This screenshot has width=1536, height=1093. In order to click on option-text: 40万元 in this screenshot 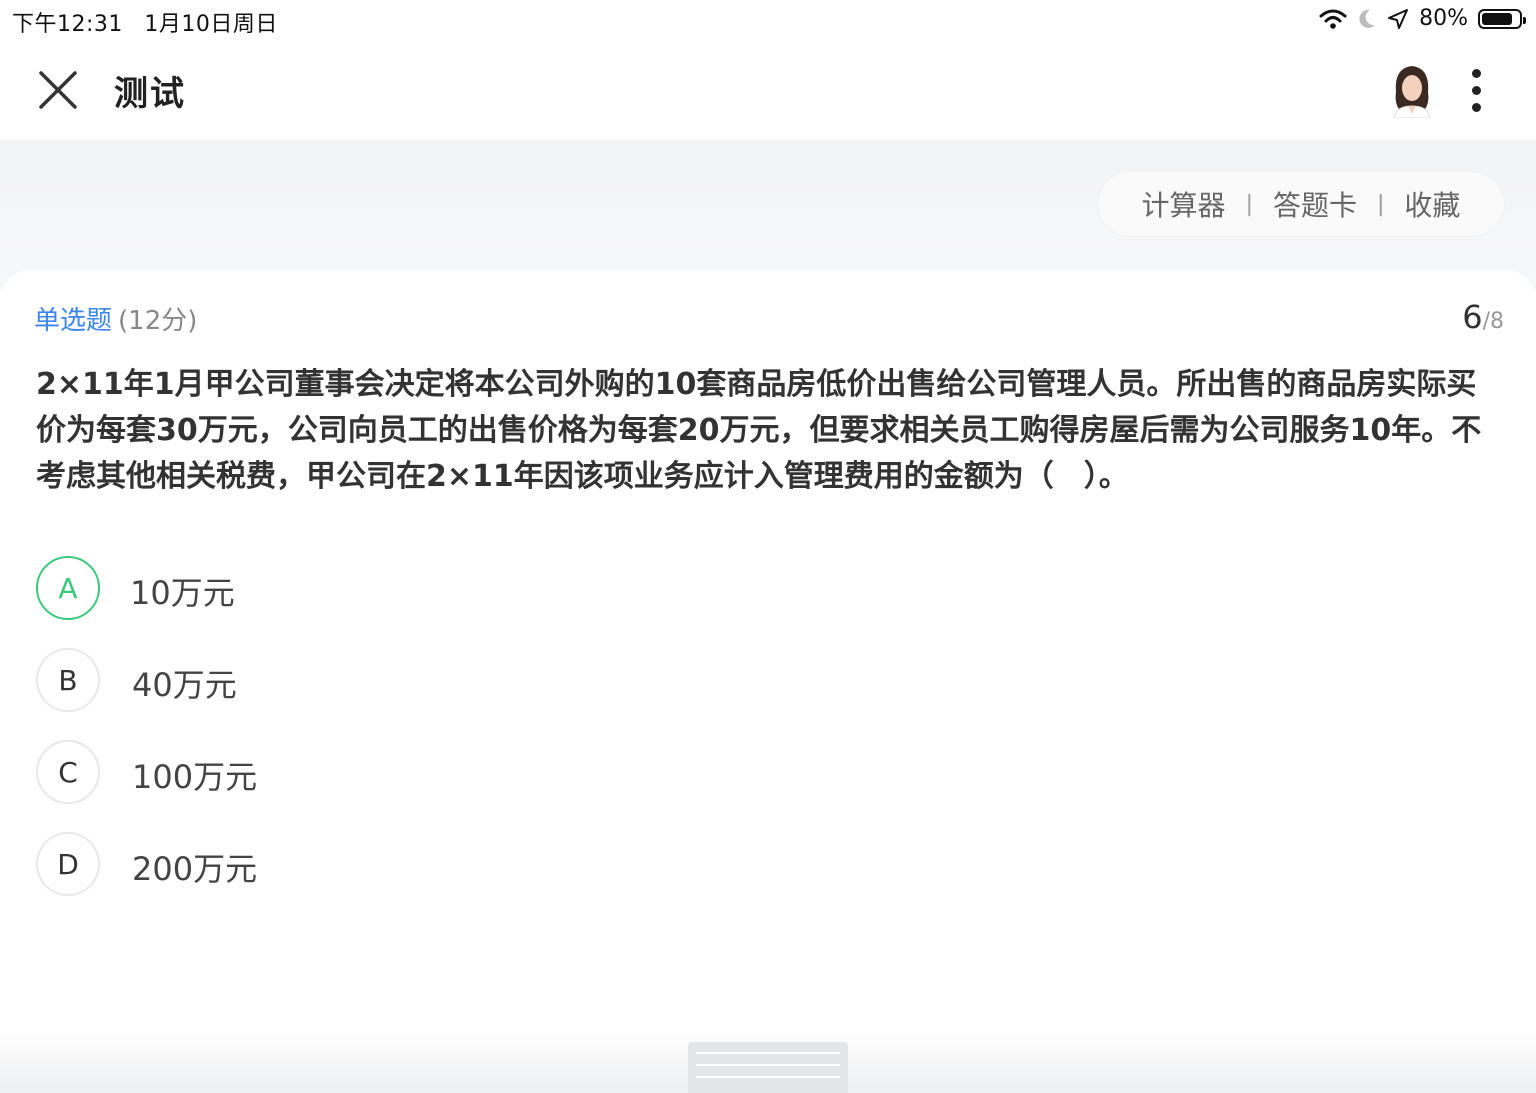, I will do `click(184, 685)`.